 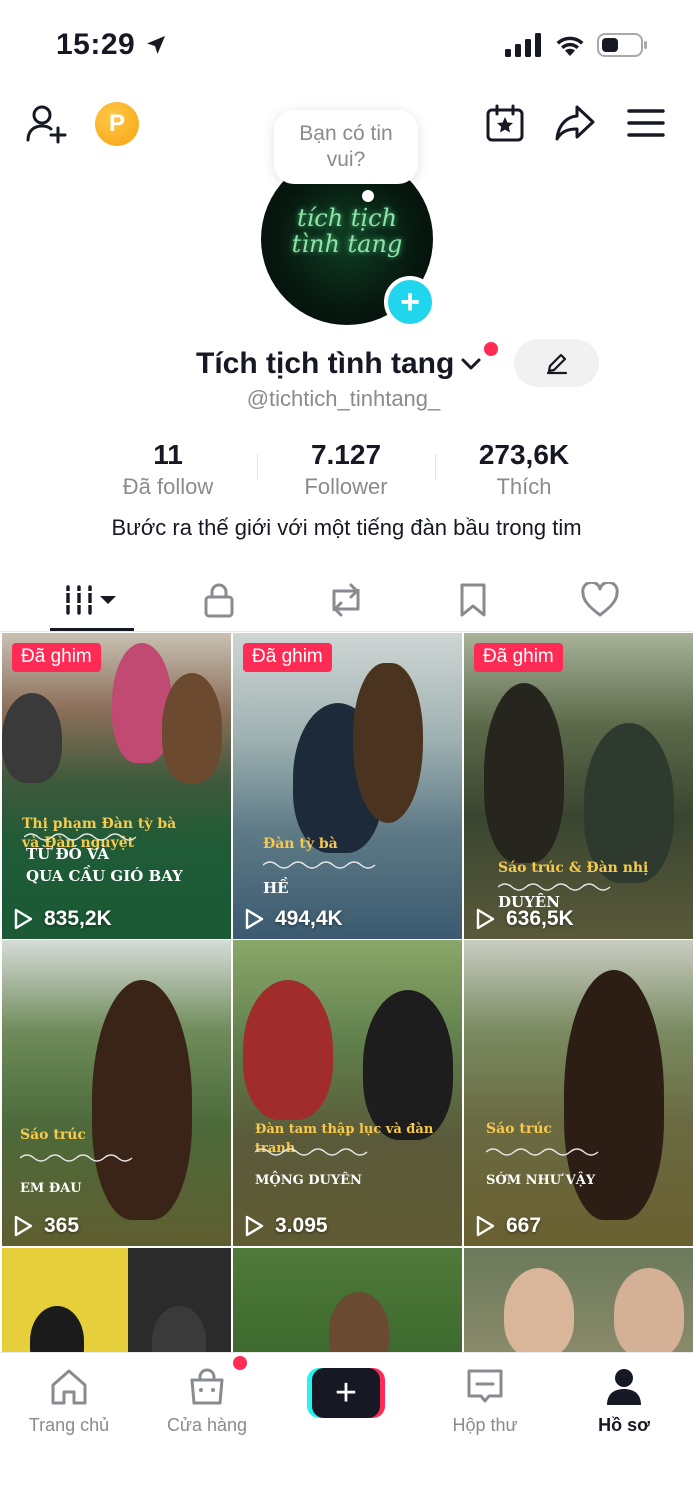 I want to click on avatar-logo-text: tích tịch tình tang, so click(x=347, y=231).